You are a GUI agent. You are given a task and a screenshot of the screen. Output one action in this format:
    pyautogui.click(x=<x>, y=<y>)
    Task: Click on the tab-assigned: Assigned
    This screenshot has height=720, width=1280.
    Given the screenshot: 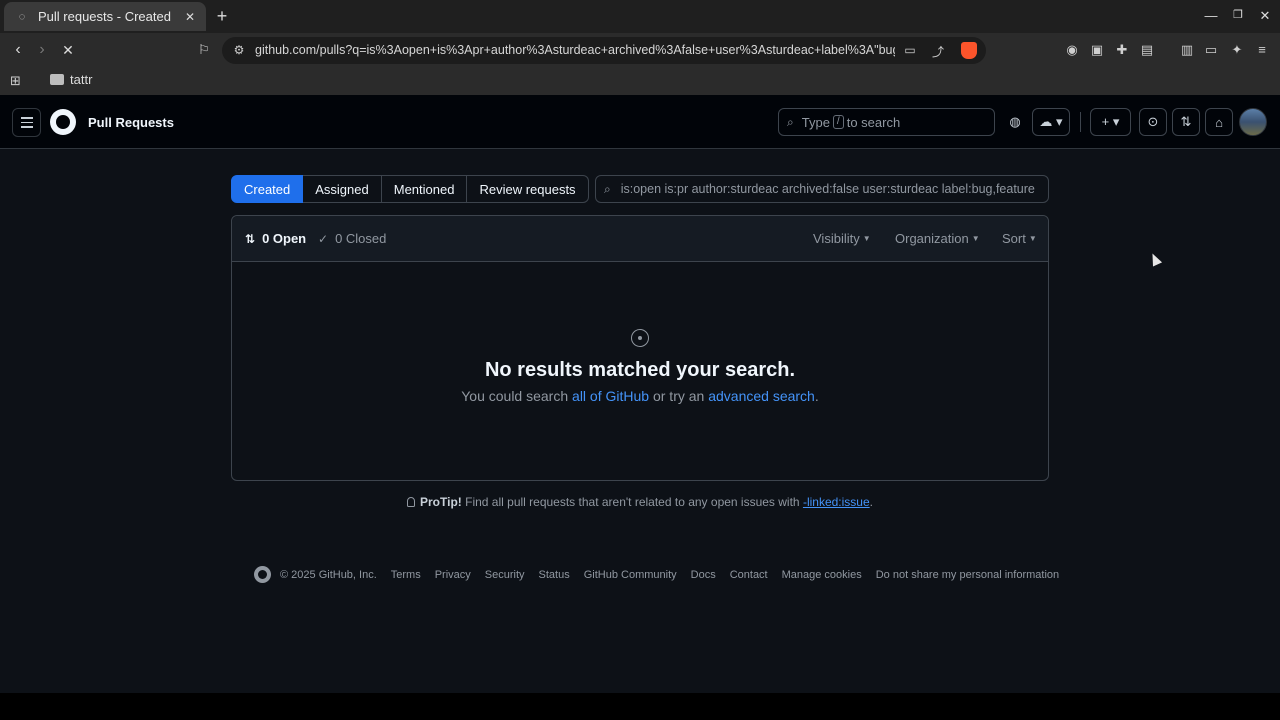 What is the action you would take?
    pyautogui.click(x=342, y=189)
    